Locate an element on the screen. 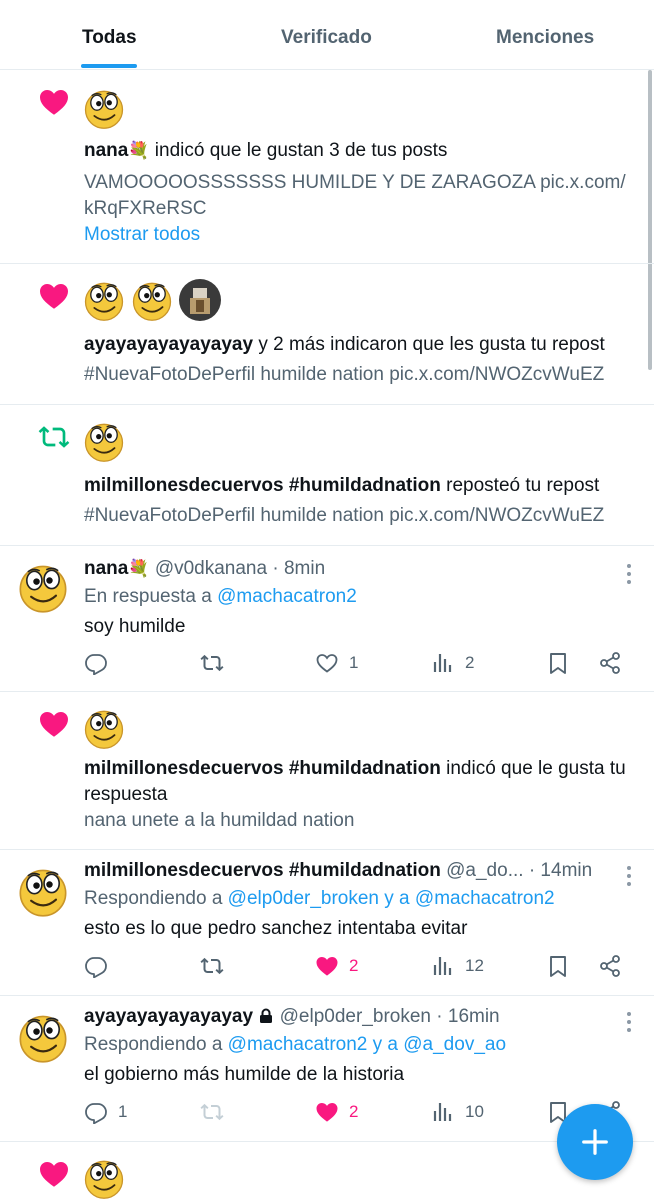 The width and height of the screenshot is (654, 1200). compose-button is located at coordinates (595, 1142).